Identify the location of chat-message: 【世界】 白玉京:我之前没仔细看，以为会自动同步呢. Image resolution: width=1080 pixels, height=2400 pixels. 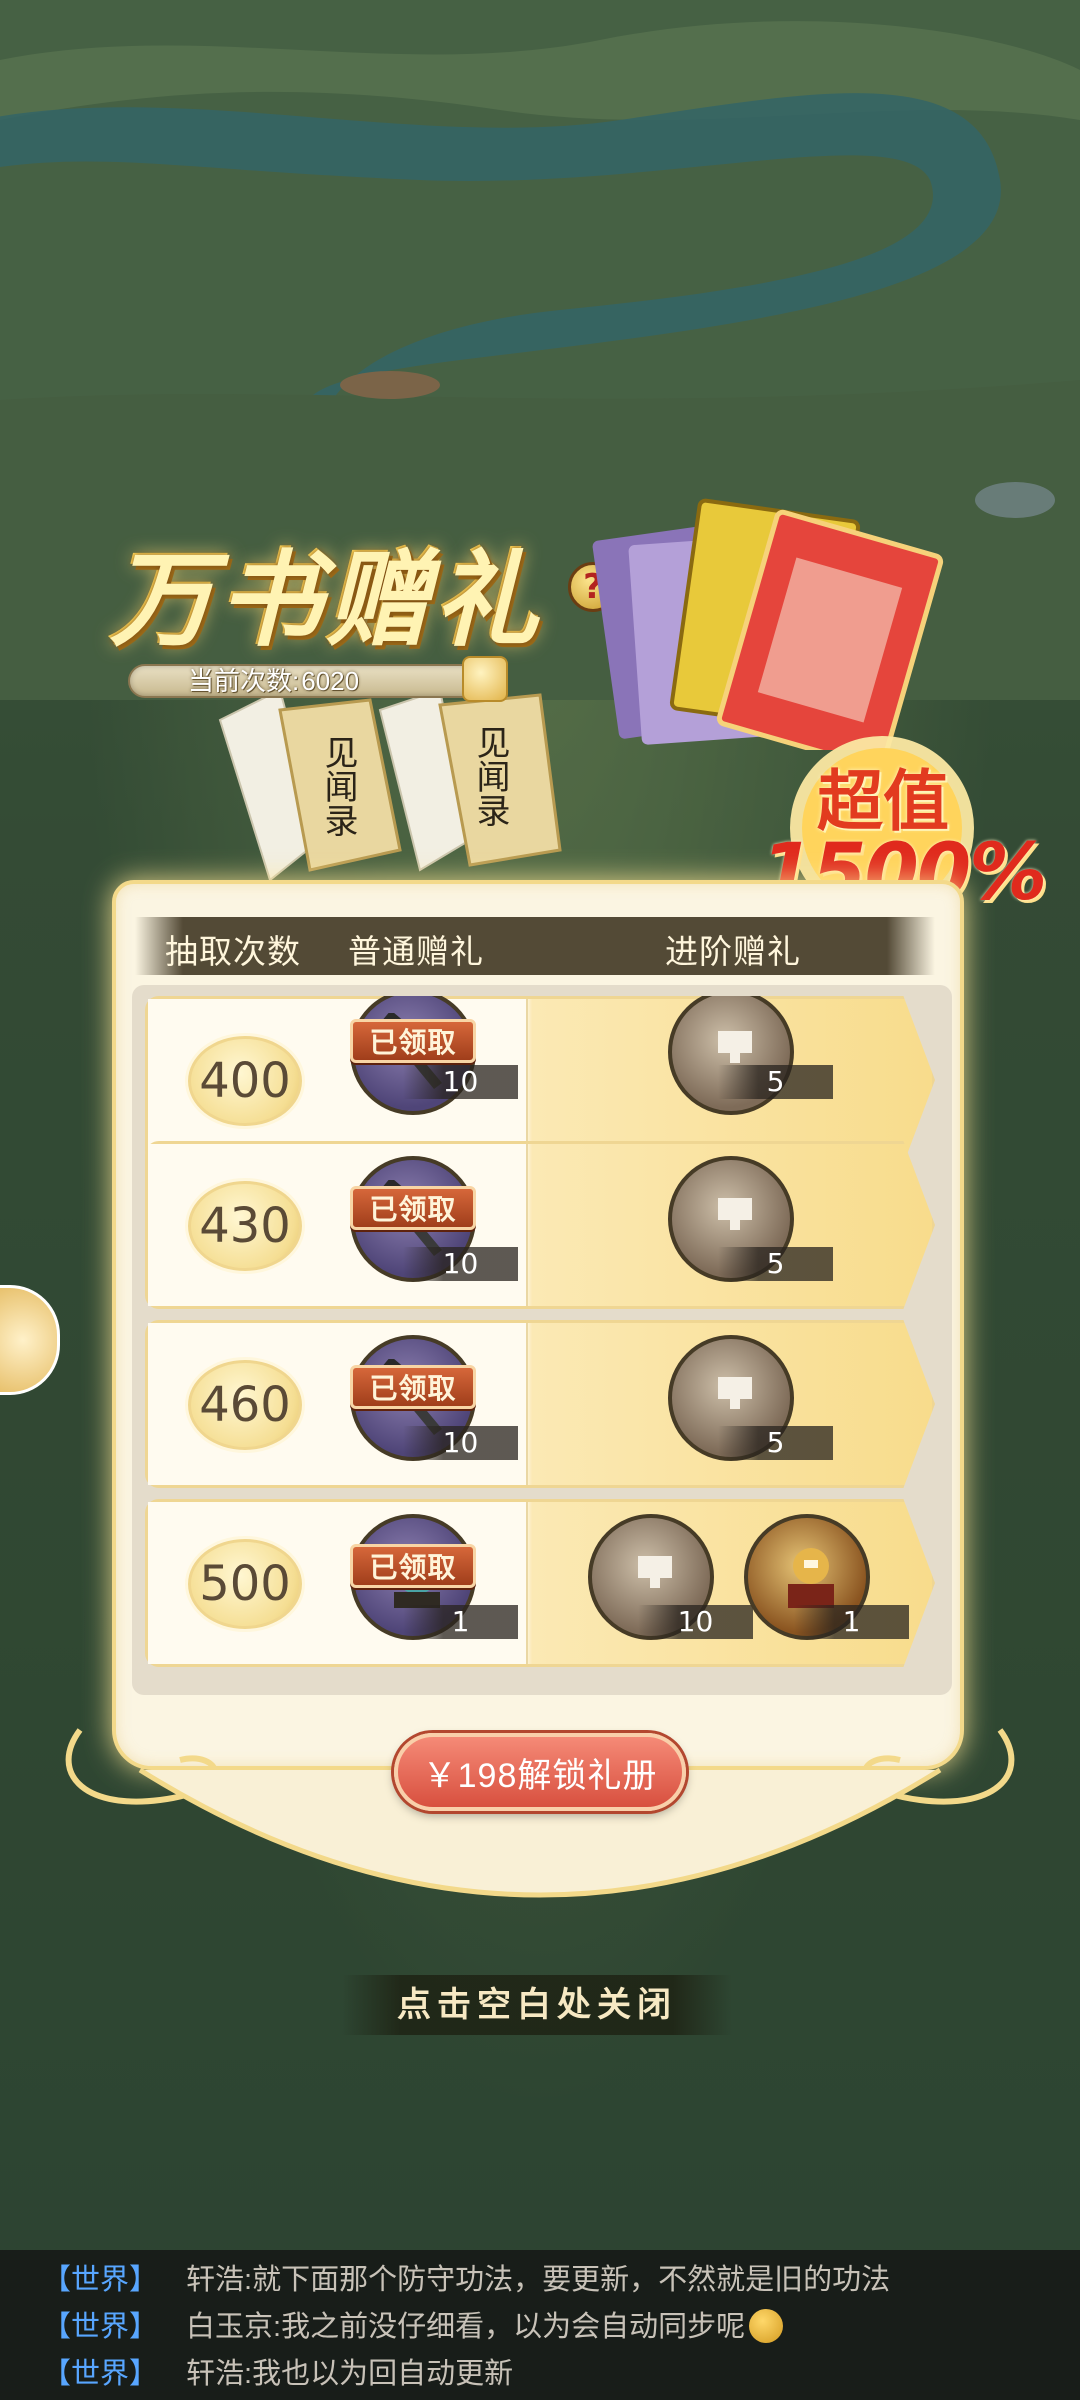
(413, 2327).